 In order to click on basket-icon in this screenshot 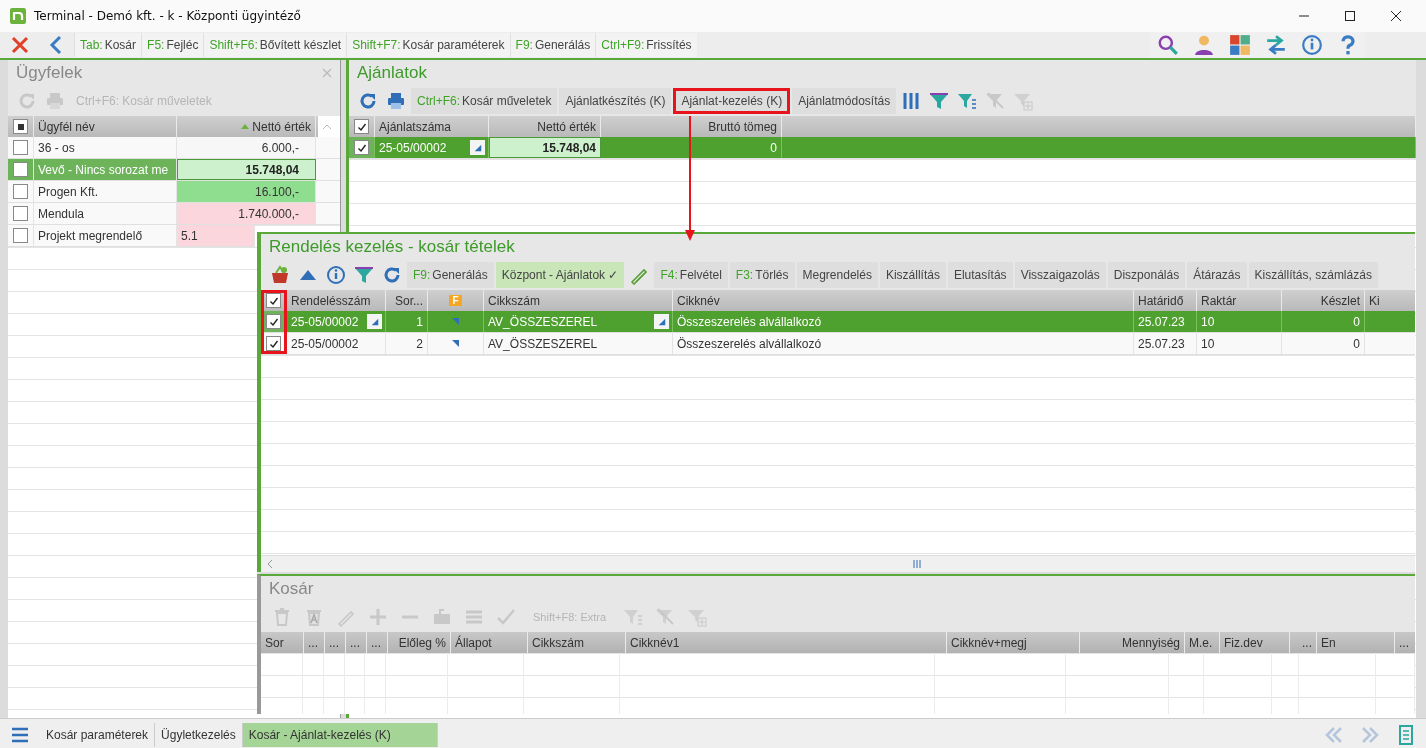, I will do `click(280, 275)`.